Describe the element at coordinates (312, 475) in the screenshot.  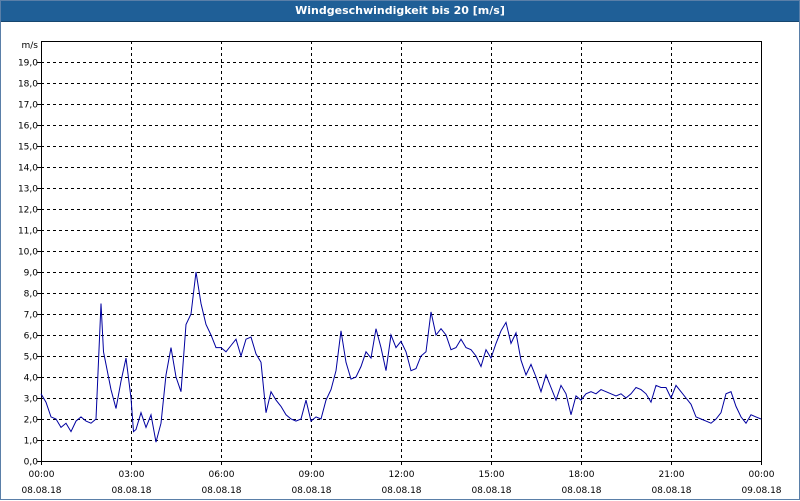
I see `x-tick-time-label: 09:00` at that location.